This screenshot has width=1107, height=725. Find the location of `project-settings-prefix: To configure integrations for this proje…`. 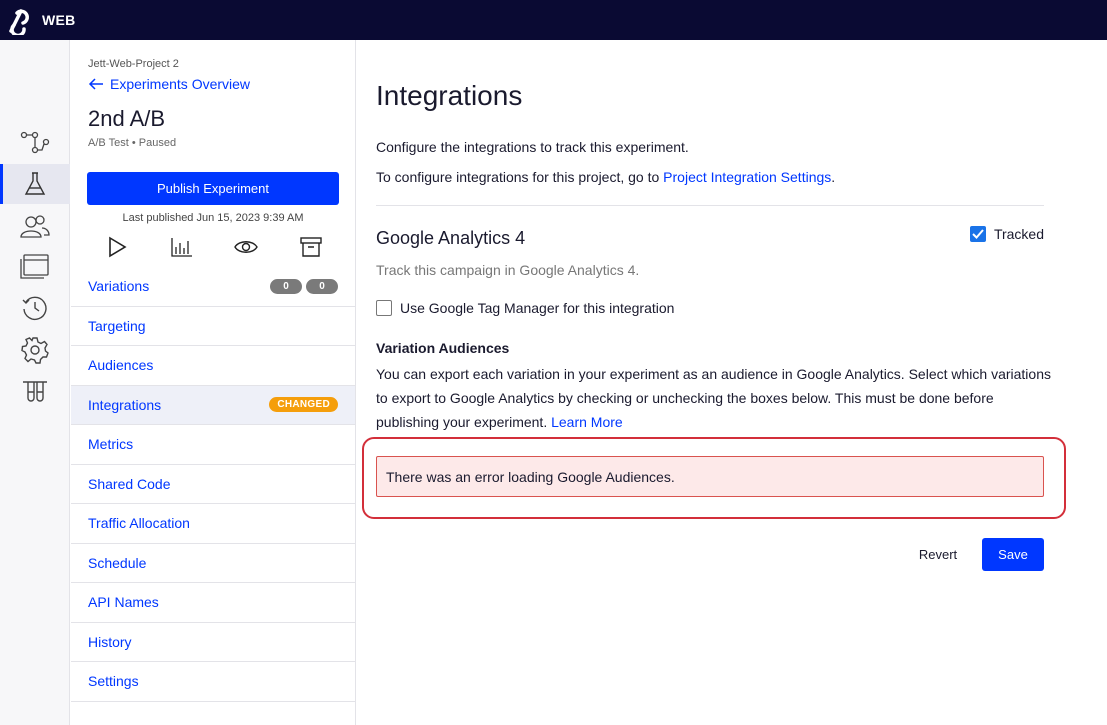

project-settings-prefix: To configure integrations for this proje… is located at coordinates (520, 177).